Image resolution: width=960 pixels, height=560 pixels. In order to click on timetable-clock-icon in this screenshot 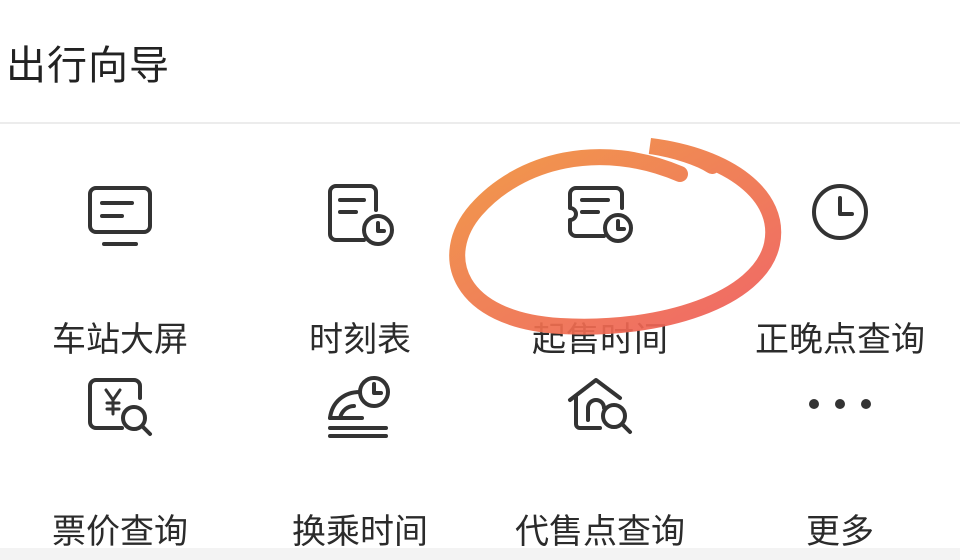, I will do `click(360, 220)`.